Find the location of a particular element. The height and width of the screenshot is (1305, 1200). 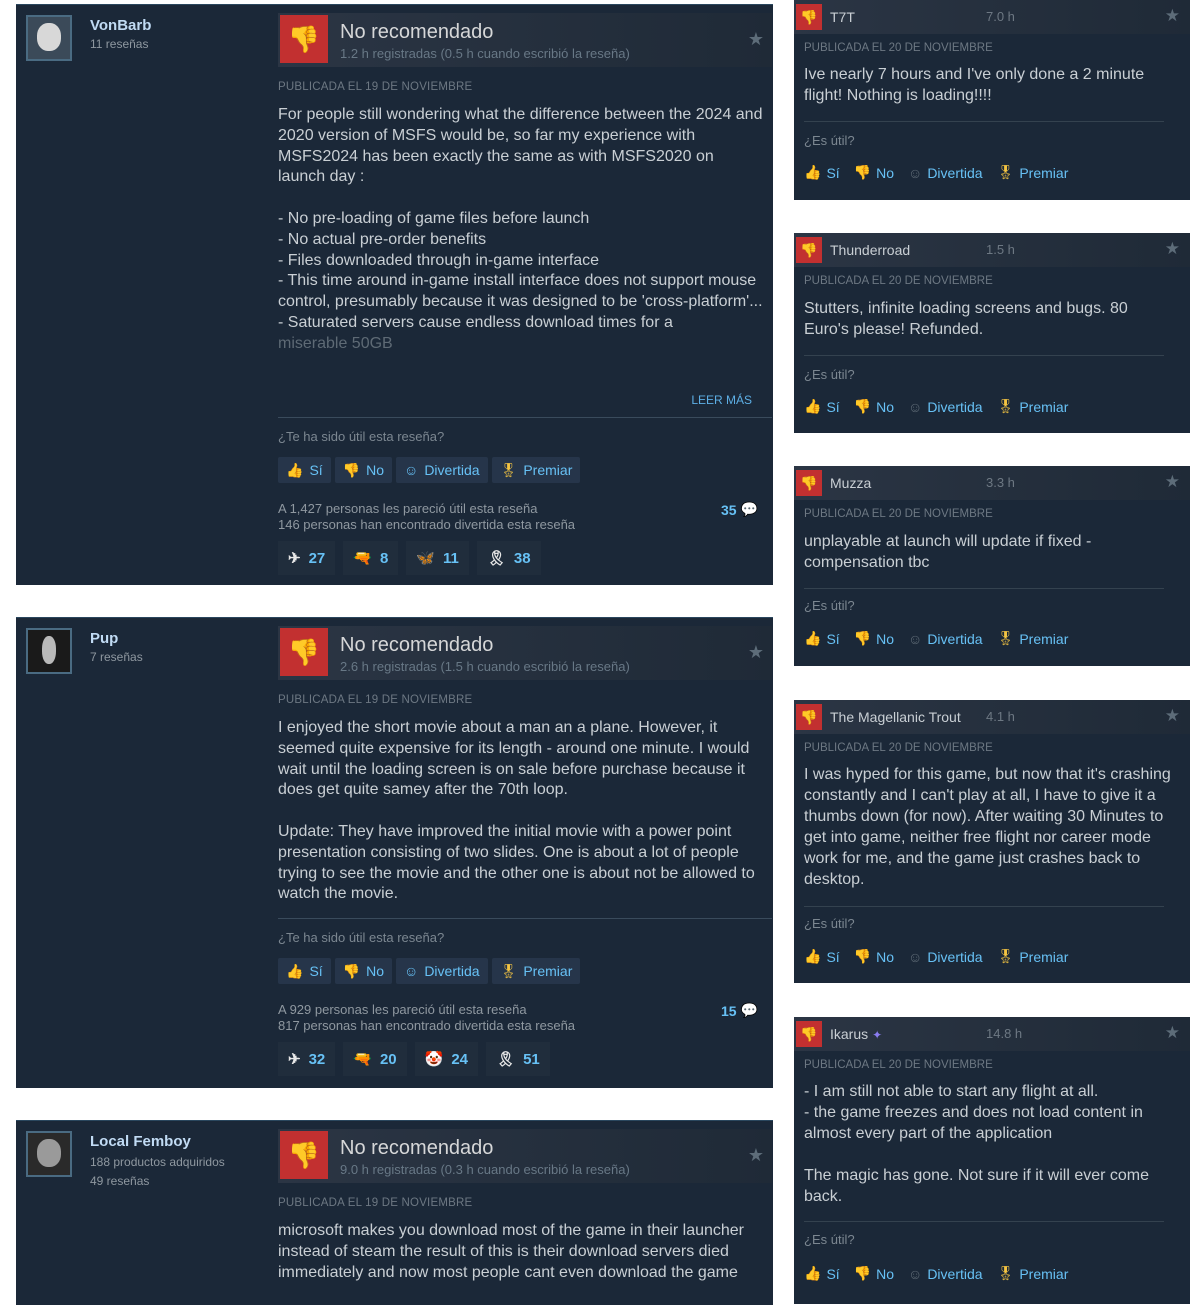

side-review-header: 👎 The Magellanic Trout 4.1 h ★ is located at coordinates (992, 717).